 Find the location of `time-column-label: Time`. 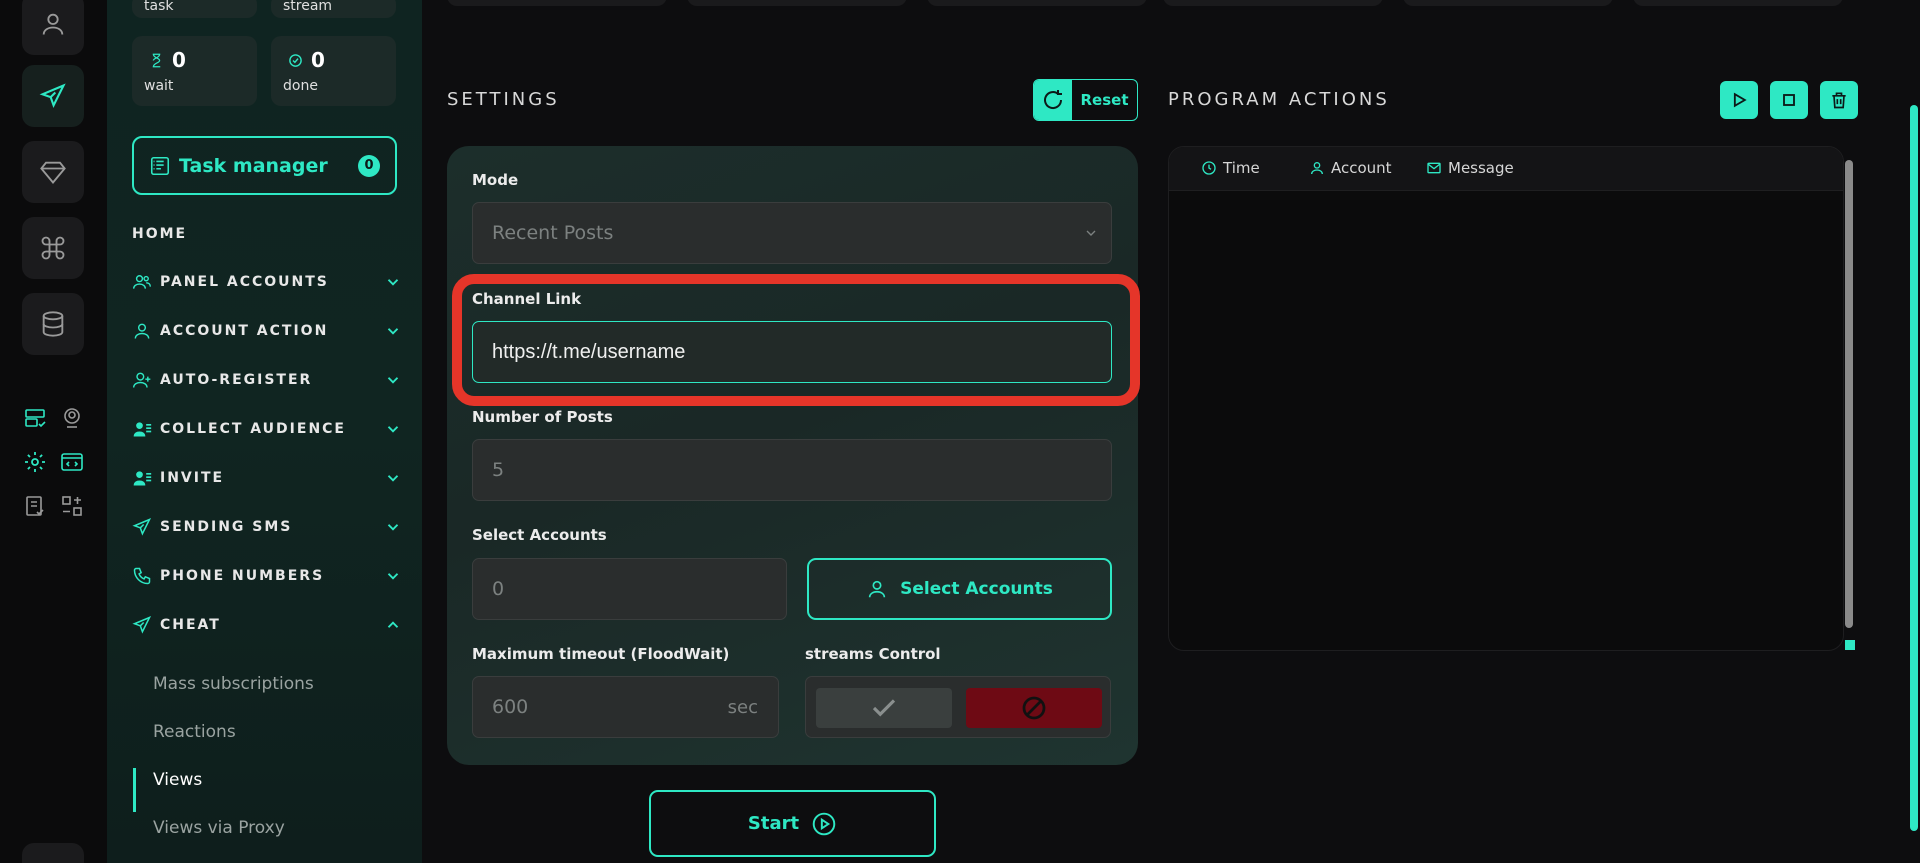

time-column-label: Time is located at coordinates (1241, 168).